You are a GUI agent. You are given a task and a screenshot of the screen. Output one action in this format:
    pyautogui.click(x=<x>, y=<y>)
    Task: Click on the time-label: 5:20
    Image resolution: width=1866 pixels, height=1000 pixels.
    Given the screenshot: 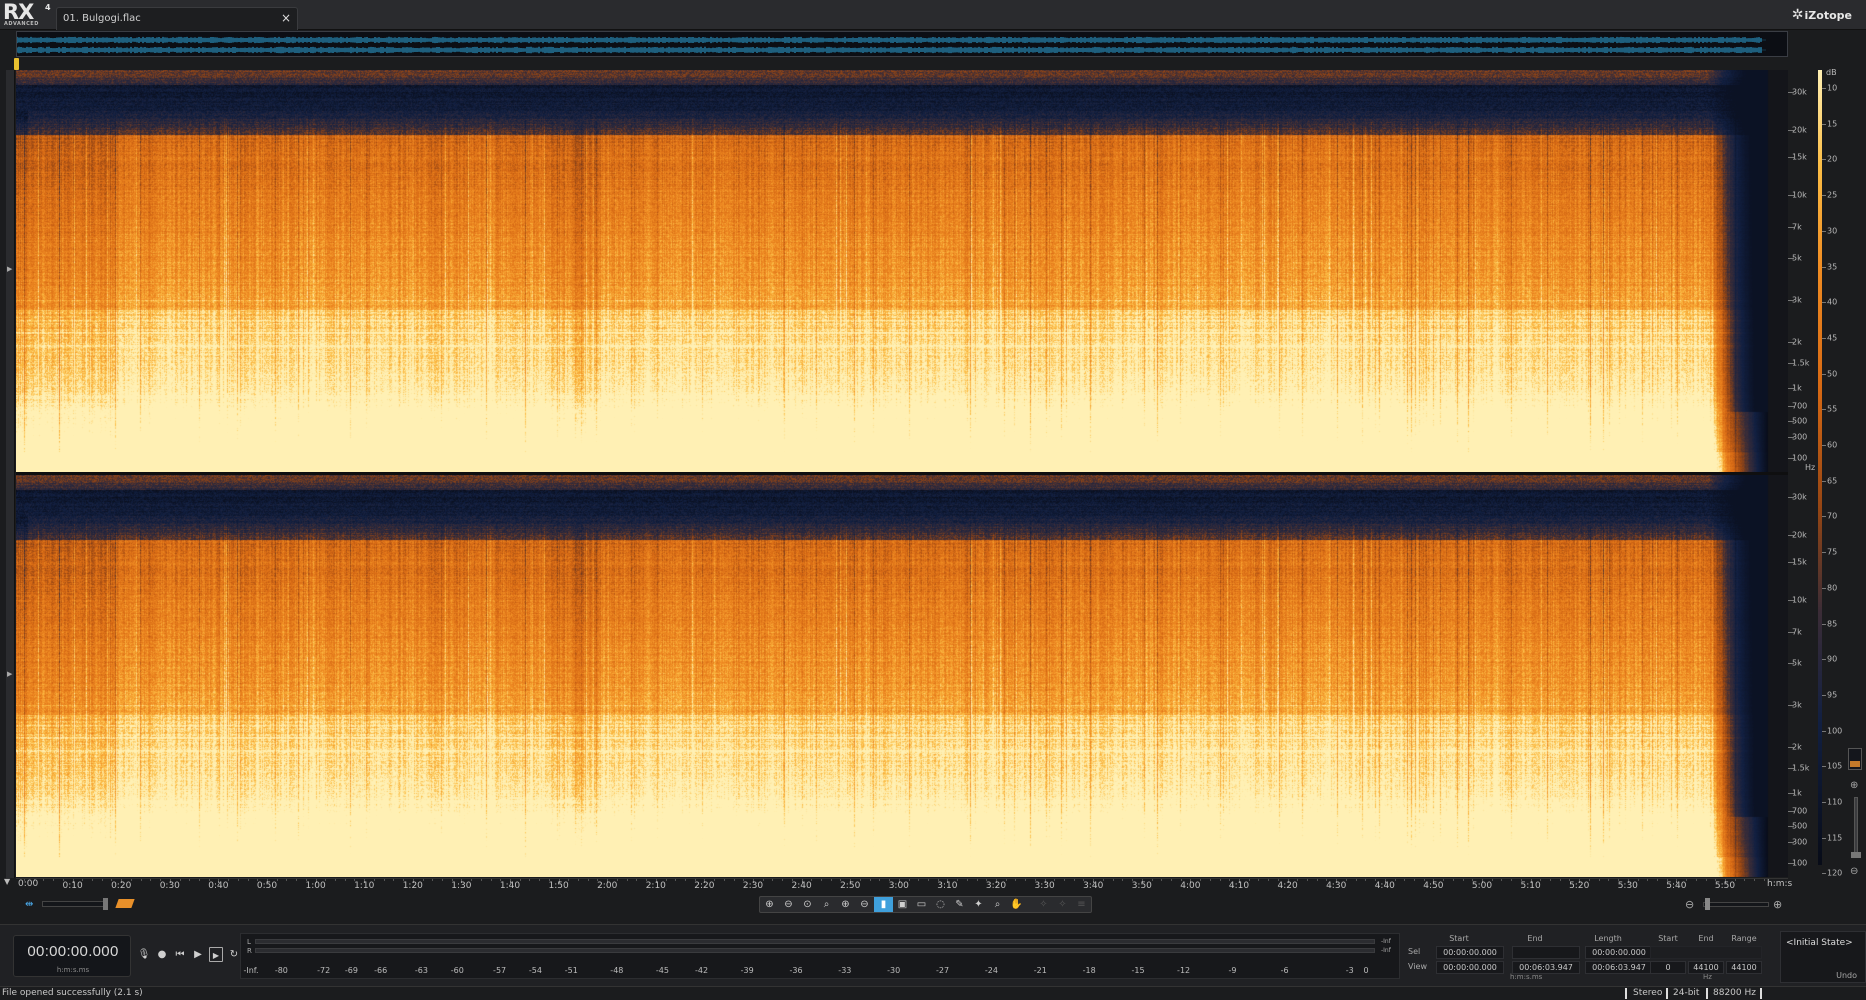 What is the action you would take?
    pyautogui.click(x=1579, y=886)
    